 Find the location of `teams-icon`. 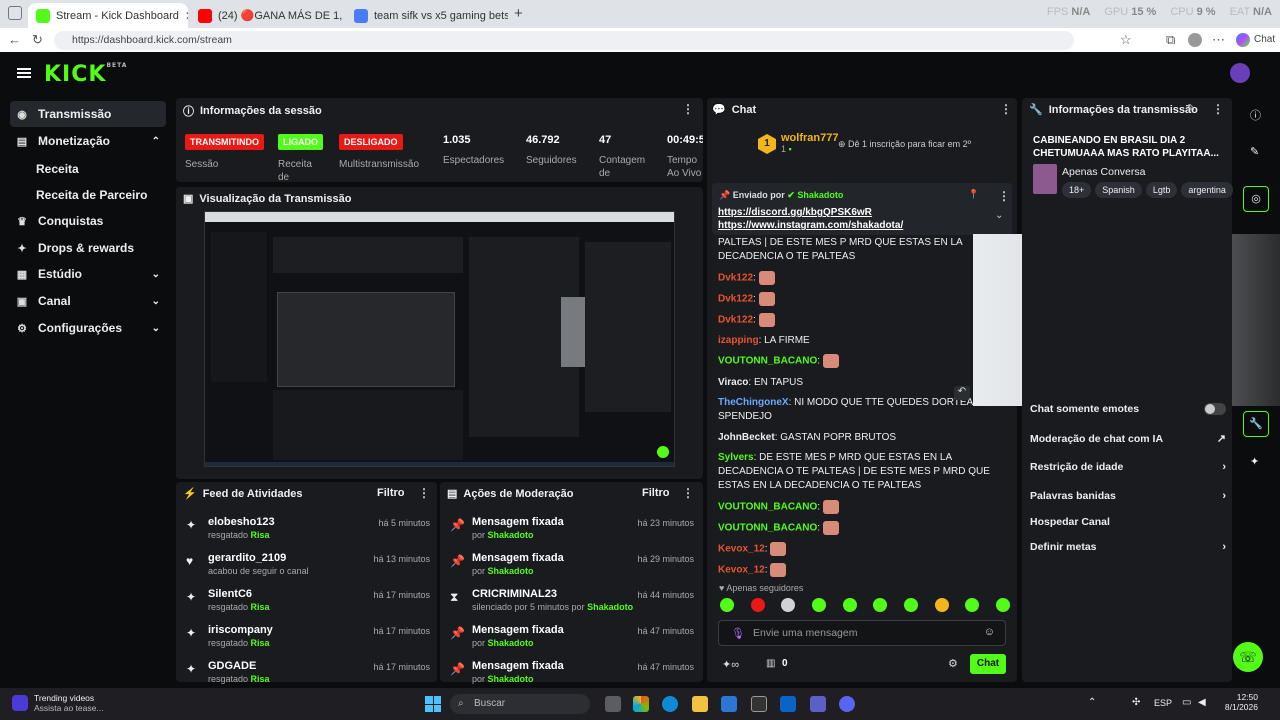

teams-icon is located at coordinates (818, 704).